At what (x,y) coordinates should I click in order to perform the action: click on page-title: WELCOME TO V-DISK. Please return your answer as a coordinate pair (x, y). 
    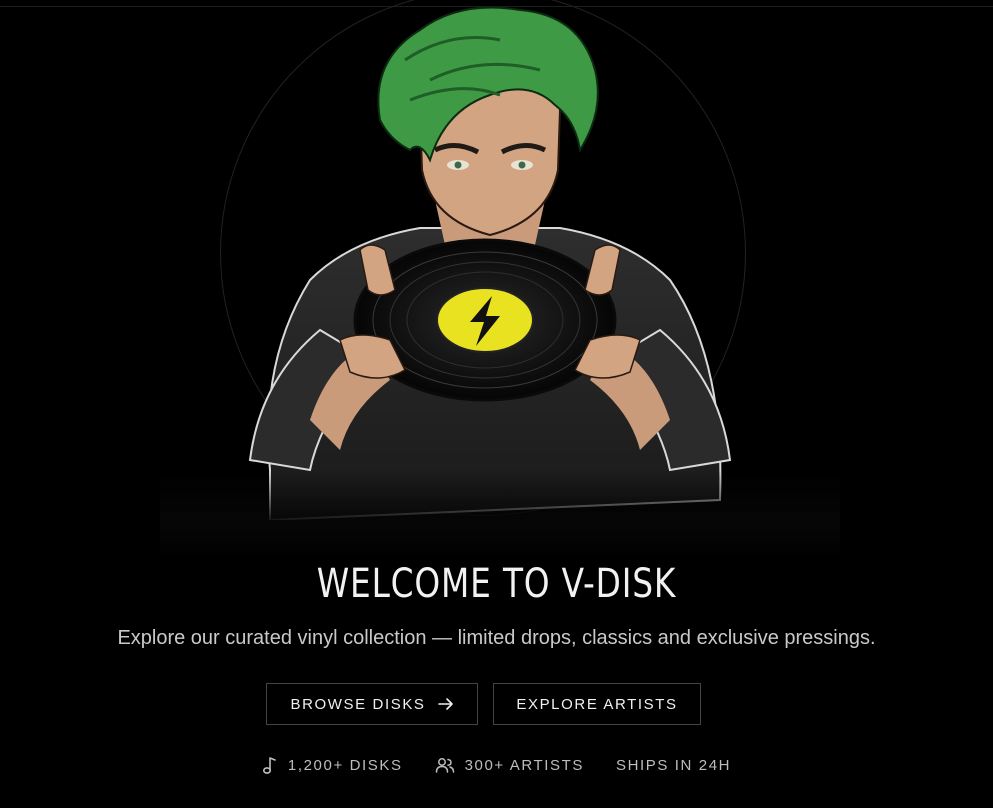
    Looking at the image, I should click on (496, 584).